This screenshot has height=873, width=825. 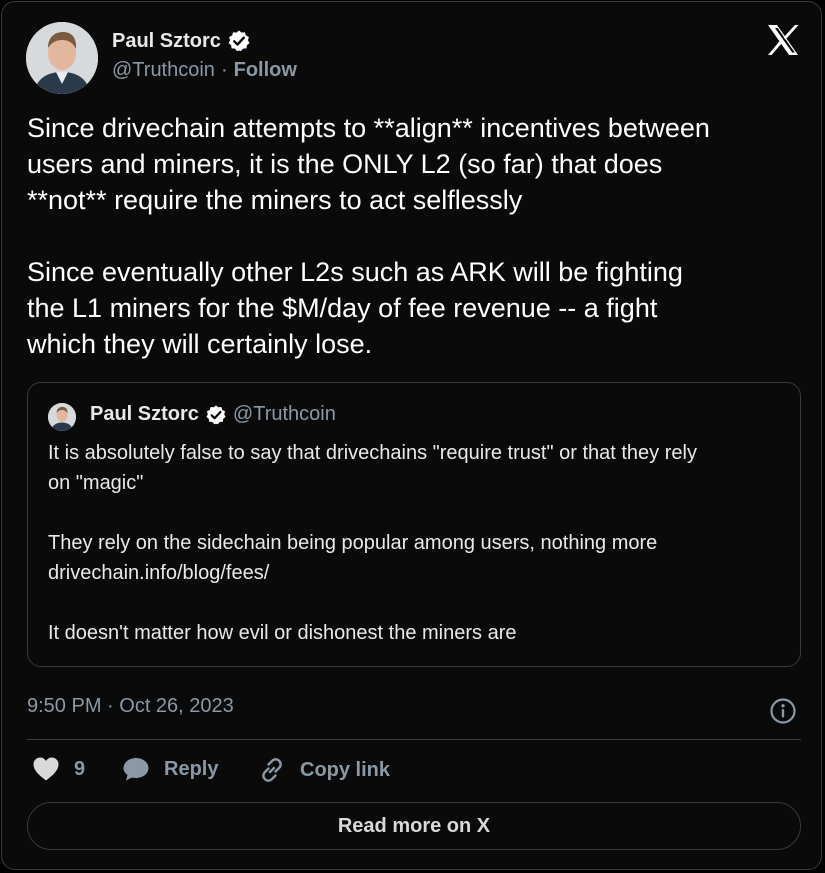 What do you see at coordinates (136, 769) in the screenshot?
I see `speech-bubble-icon` at bounding box center [136, 769].